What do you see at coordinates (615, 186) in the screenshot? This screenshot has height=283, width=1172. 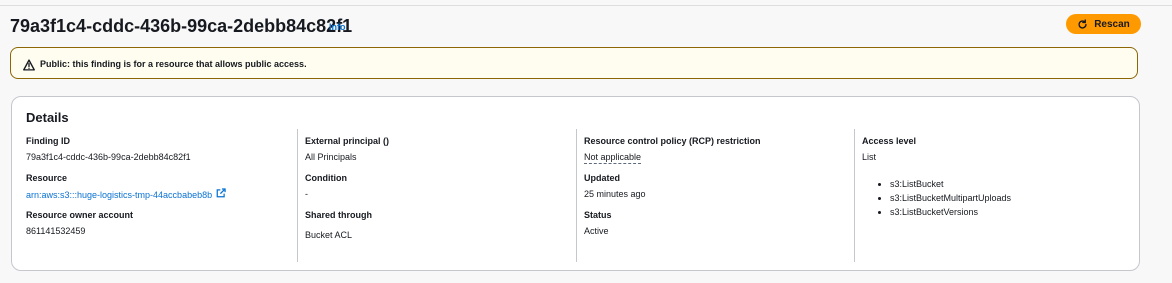 I see `updated-field: Updated 25 minutes ago` at bounding box center [615, 186].